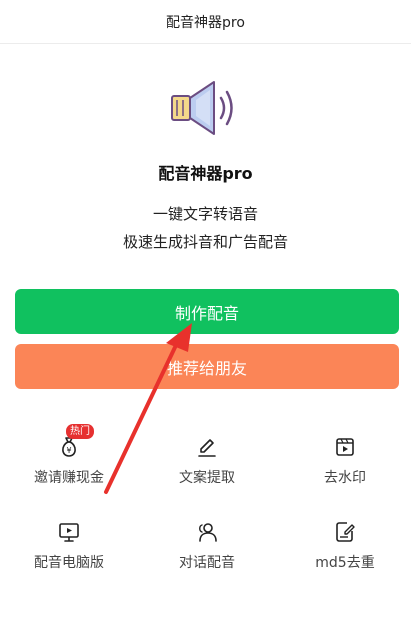 This screenshot has height=620, width=411. Describe the element at coordinates (207, 465) in the screenshot. I see `copy-extract-item: 文案提取` at that location.